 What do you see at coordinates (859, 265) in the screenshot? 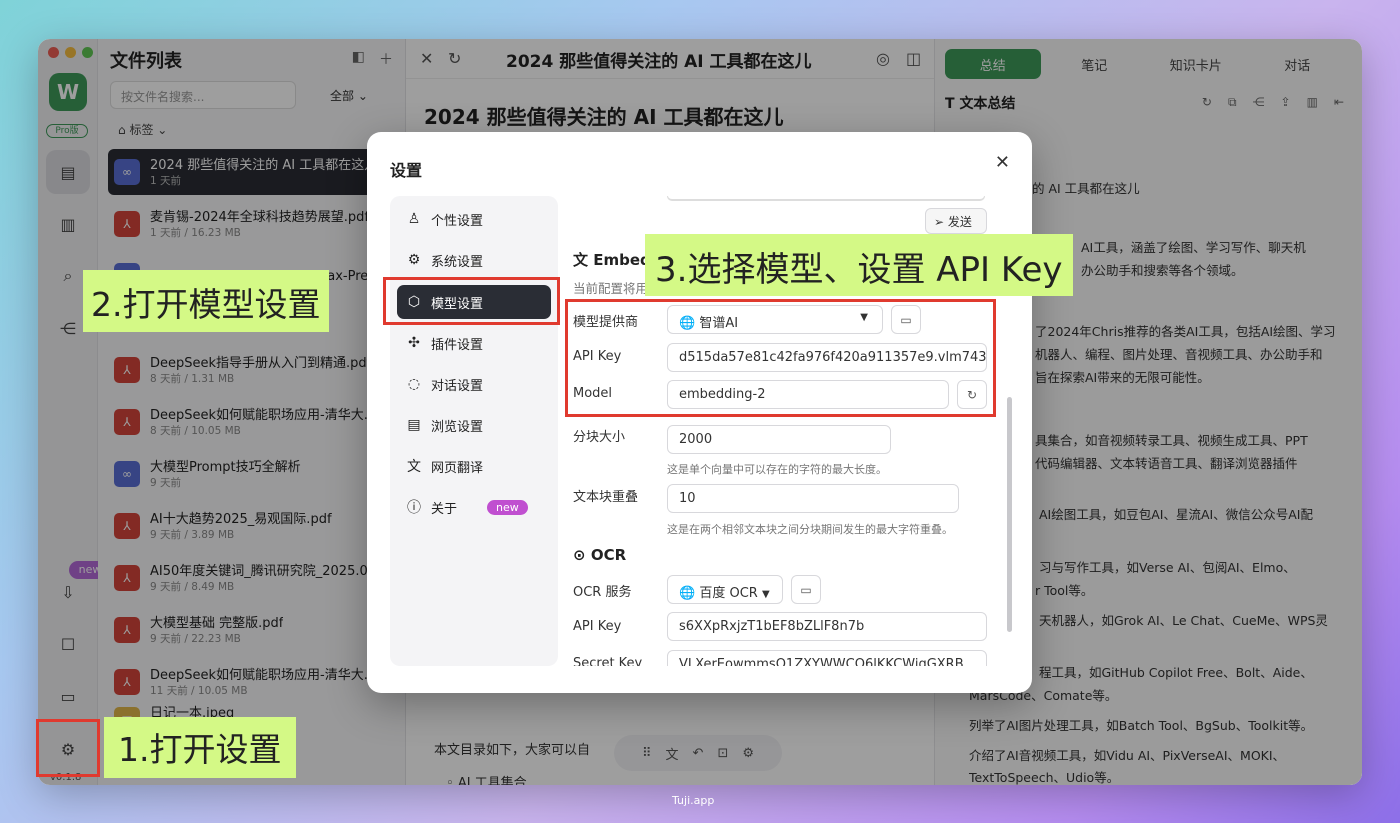
I see `callout-step3: 3.选择模型、设置 API Key` at bounding box center [859, 265].